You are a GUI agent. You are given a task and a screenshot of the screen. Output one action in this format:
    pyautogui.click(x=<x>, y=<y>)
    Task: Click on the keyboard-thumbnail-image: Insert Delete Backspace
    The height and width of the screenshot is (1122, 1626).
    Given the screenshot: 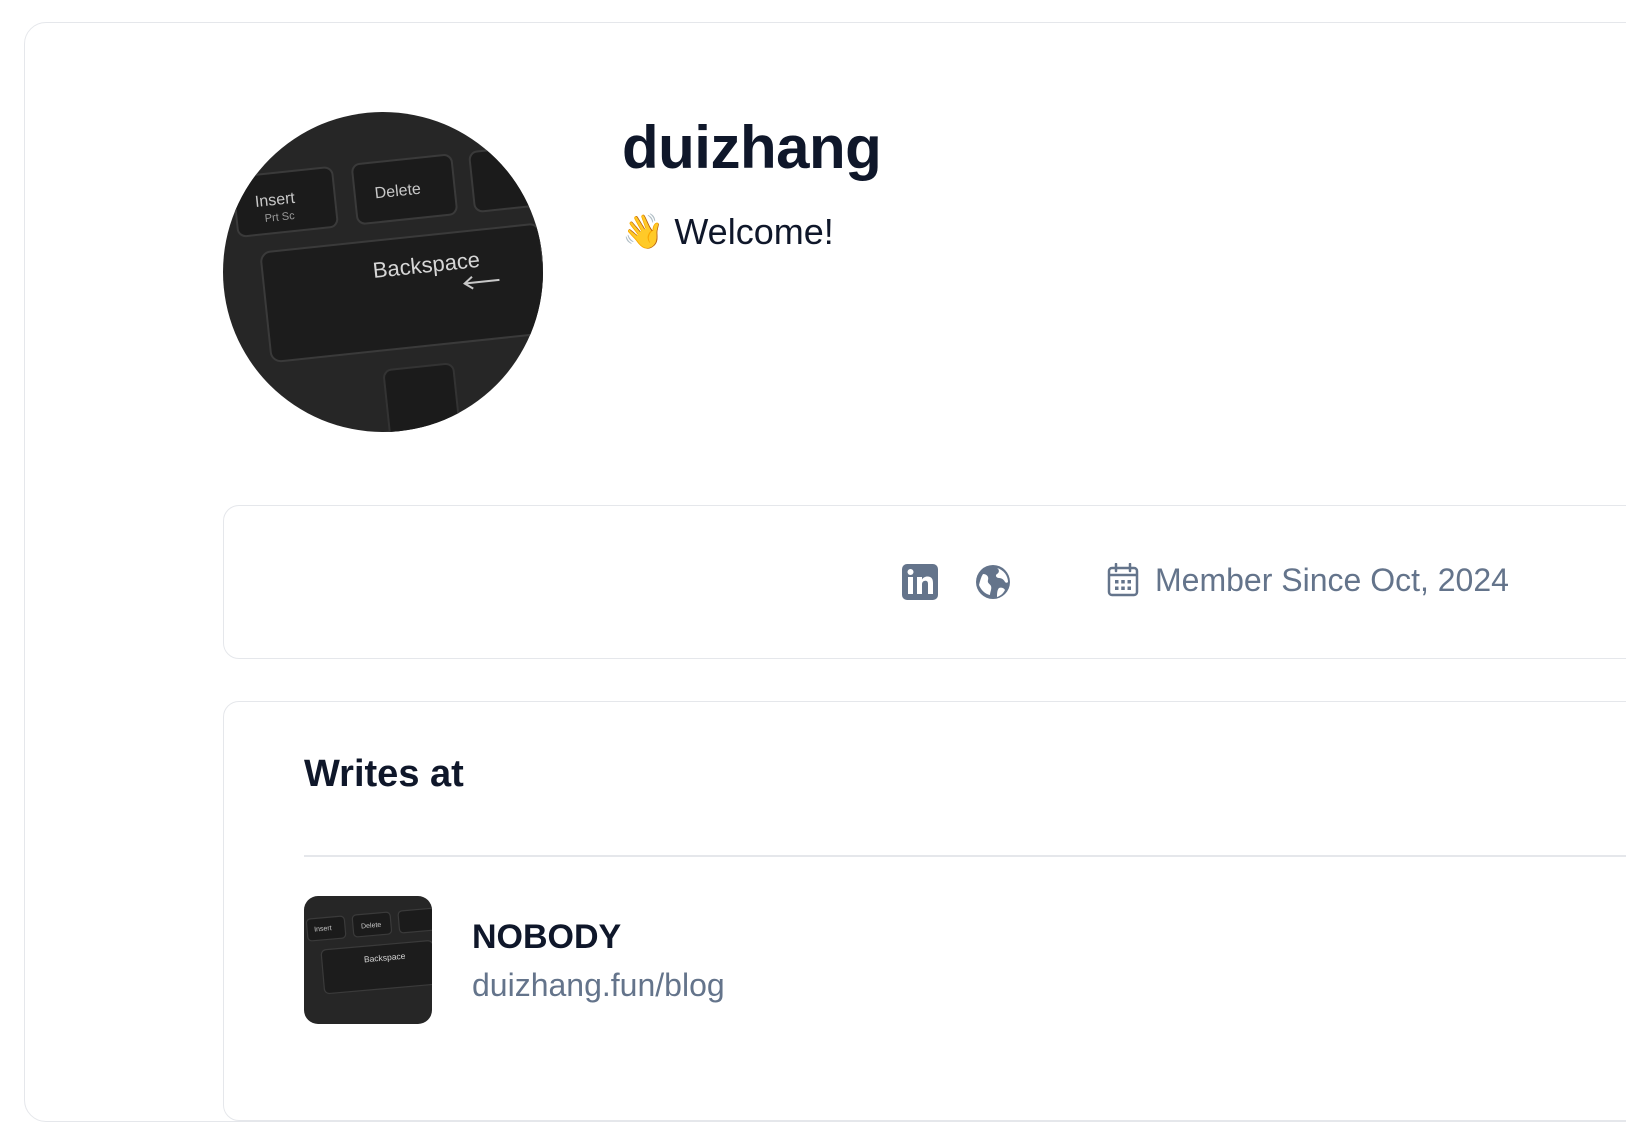 What is the action you would take?
    pyautogui.click(x=368, y=960)
    